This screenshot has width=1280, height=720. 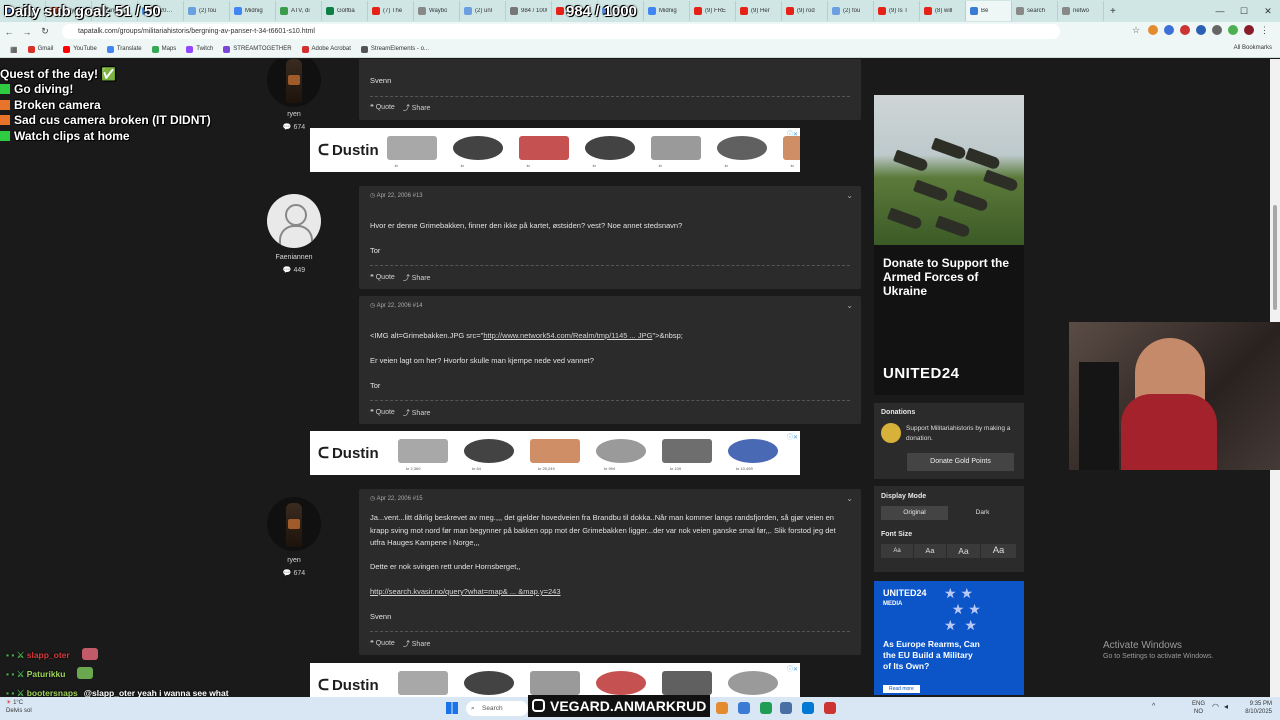 I want to click on browser-tab: (8) will, so click(x=943, y=11).